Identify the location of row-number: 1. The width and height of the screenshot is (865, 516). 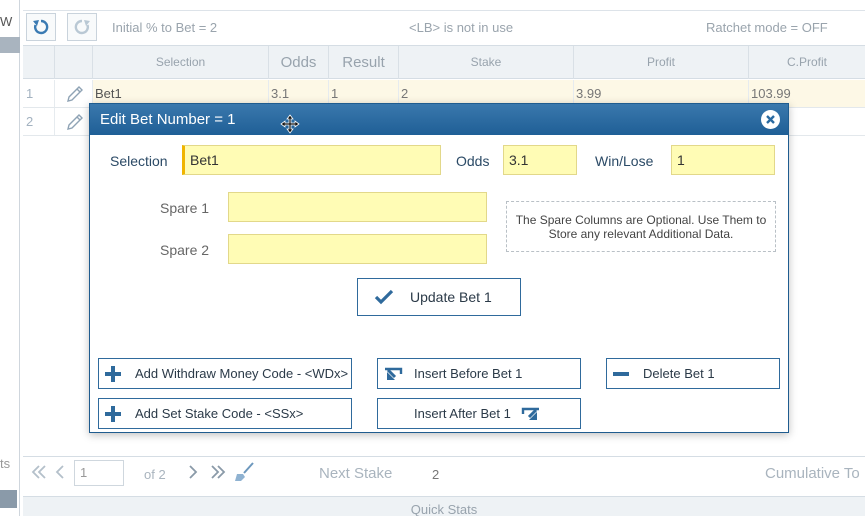
(39, 93).